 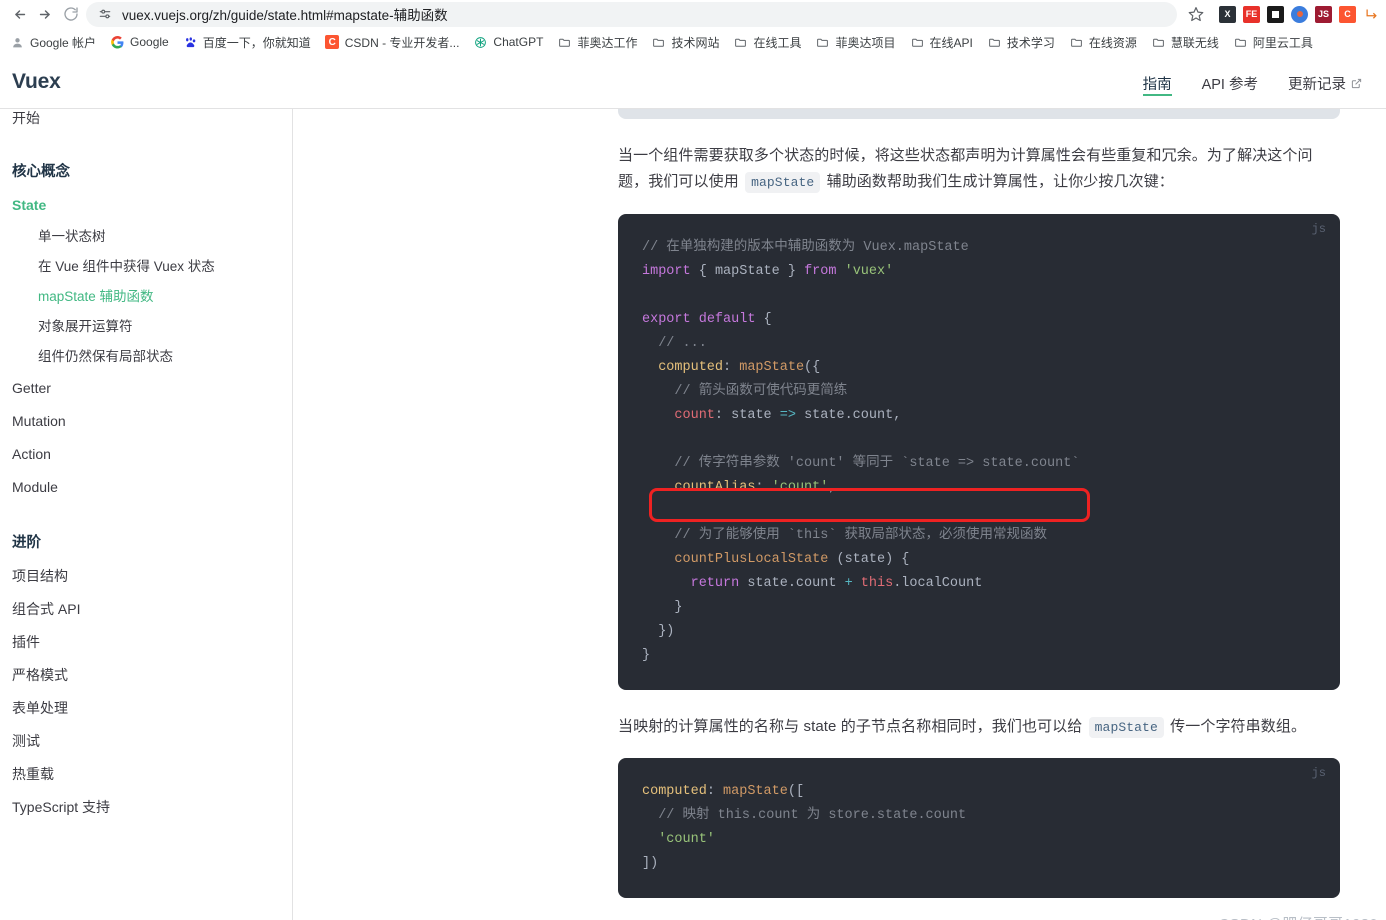 What do you see at coordinates (855, 42) in the screenshot?
I see `bookmark-folder: 菲奥达项目` at bounding box center [855, 42].